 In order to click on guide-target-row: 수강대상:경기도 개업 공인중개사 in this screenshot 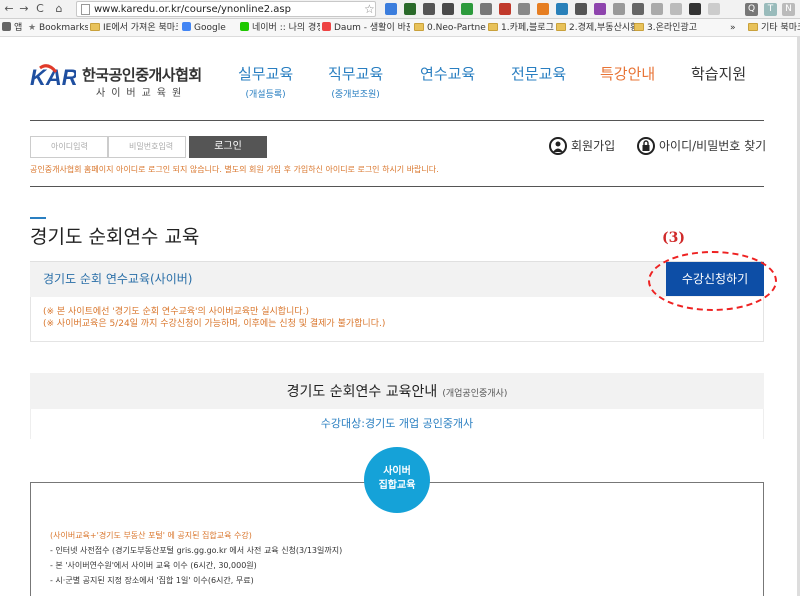, I will do `click(397, 424)`.